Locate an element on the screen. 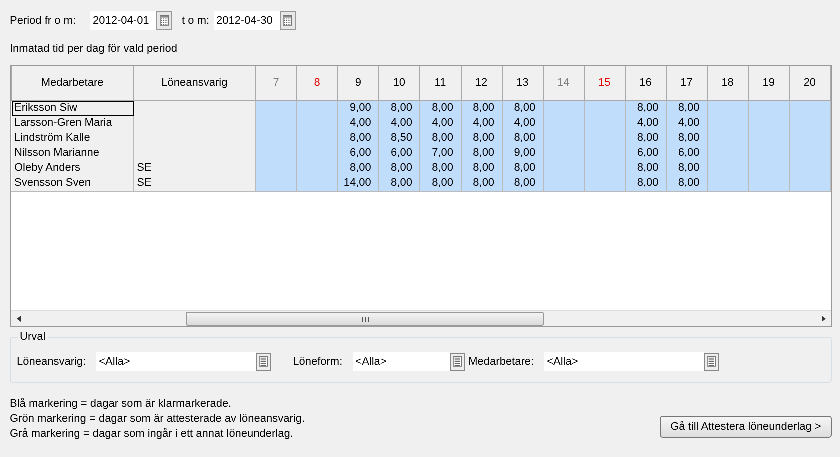 This screenshot has width=840, height=457. table-cell: Nilsson Marianne is located at coordinates (73, 153).